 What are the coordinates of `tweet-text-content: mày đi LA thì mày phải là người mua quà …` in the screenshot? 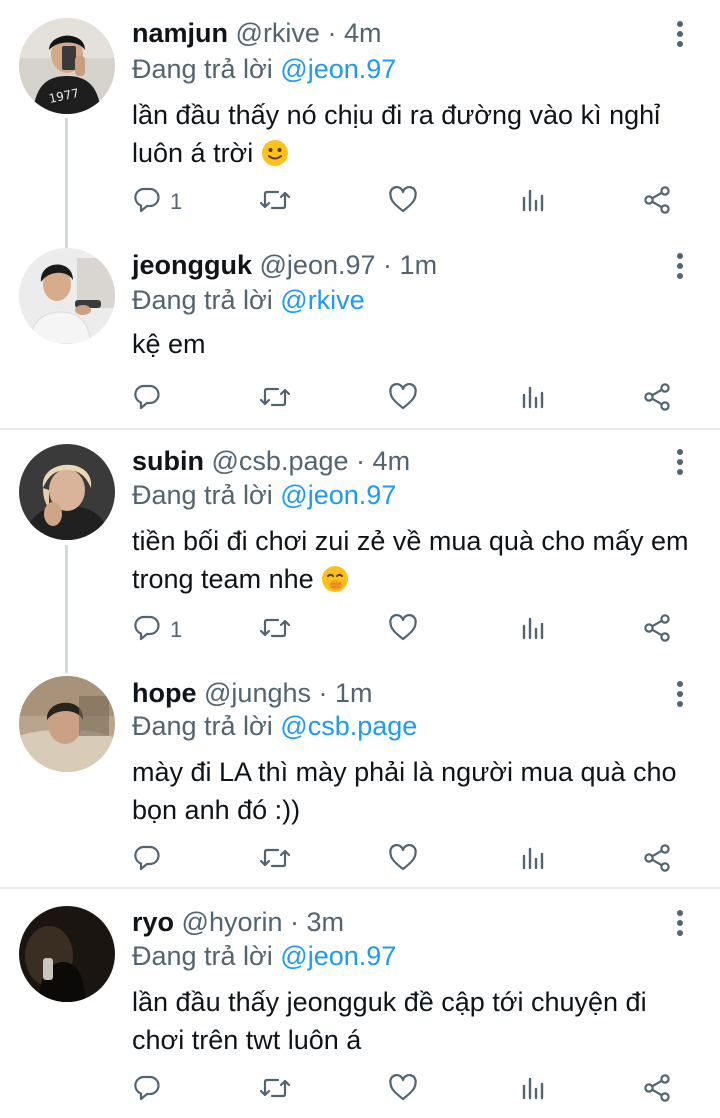 It's located at (404, 791).